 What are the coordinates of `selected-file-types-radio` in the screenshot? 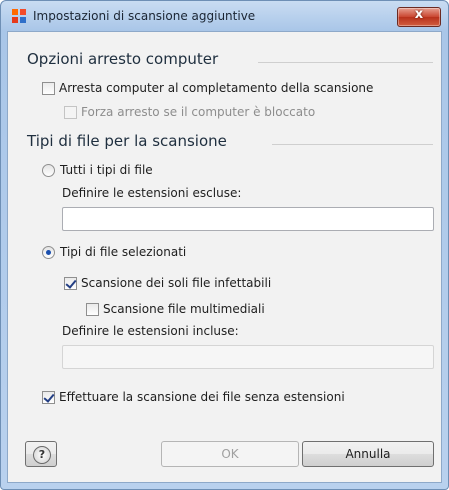 It's located at (48, 252).